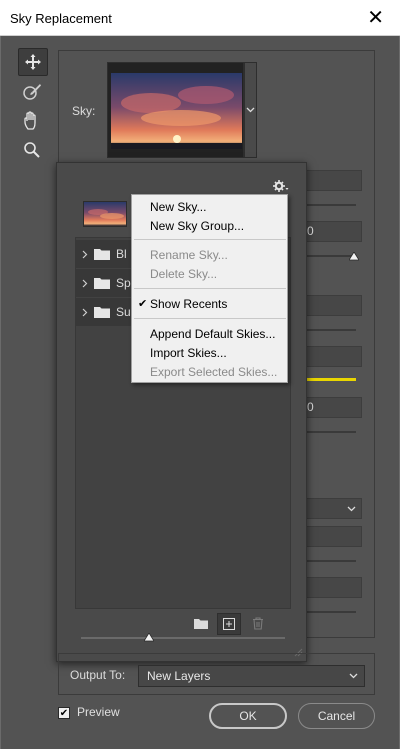  Describe the element at coordinates (121, 254) in the screenshot. I see `sky-group-label: Bl` at that location.